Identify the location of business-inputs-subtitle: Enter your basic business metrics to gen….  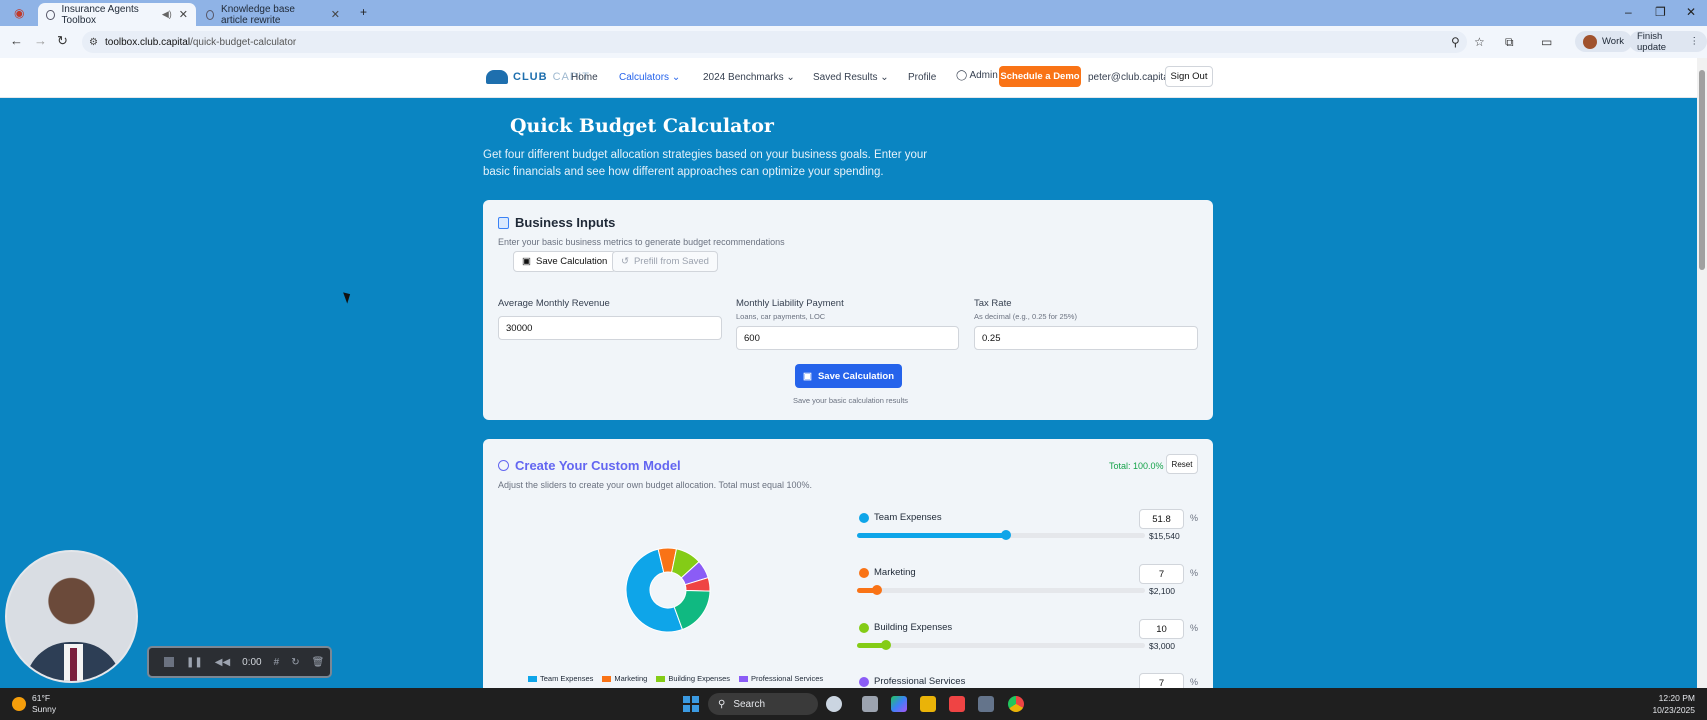
(641, 242).